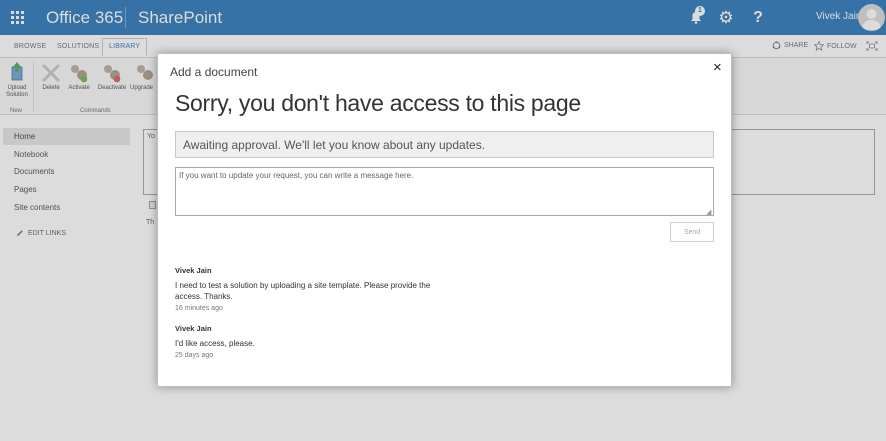 The height and width of the screenshot is (441, 886). What do you see at coordinates (692, 232) in the screenshot?
I see `send-button: Send` at bounding box center [692, 232].